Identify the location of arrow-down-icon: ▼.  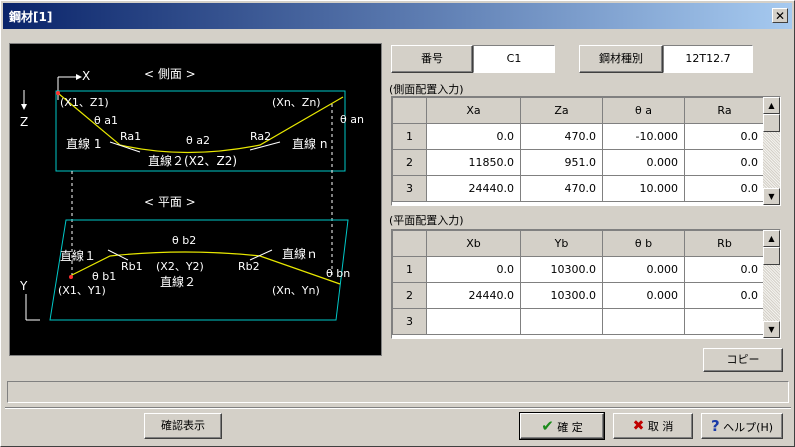
(771, 329).